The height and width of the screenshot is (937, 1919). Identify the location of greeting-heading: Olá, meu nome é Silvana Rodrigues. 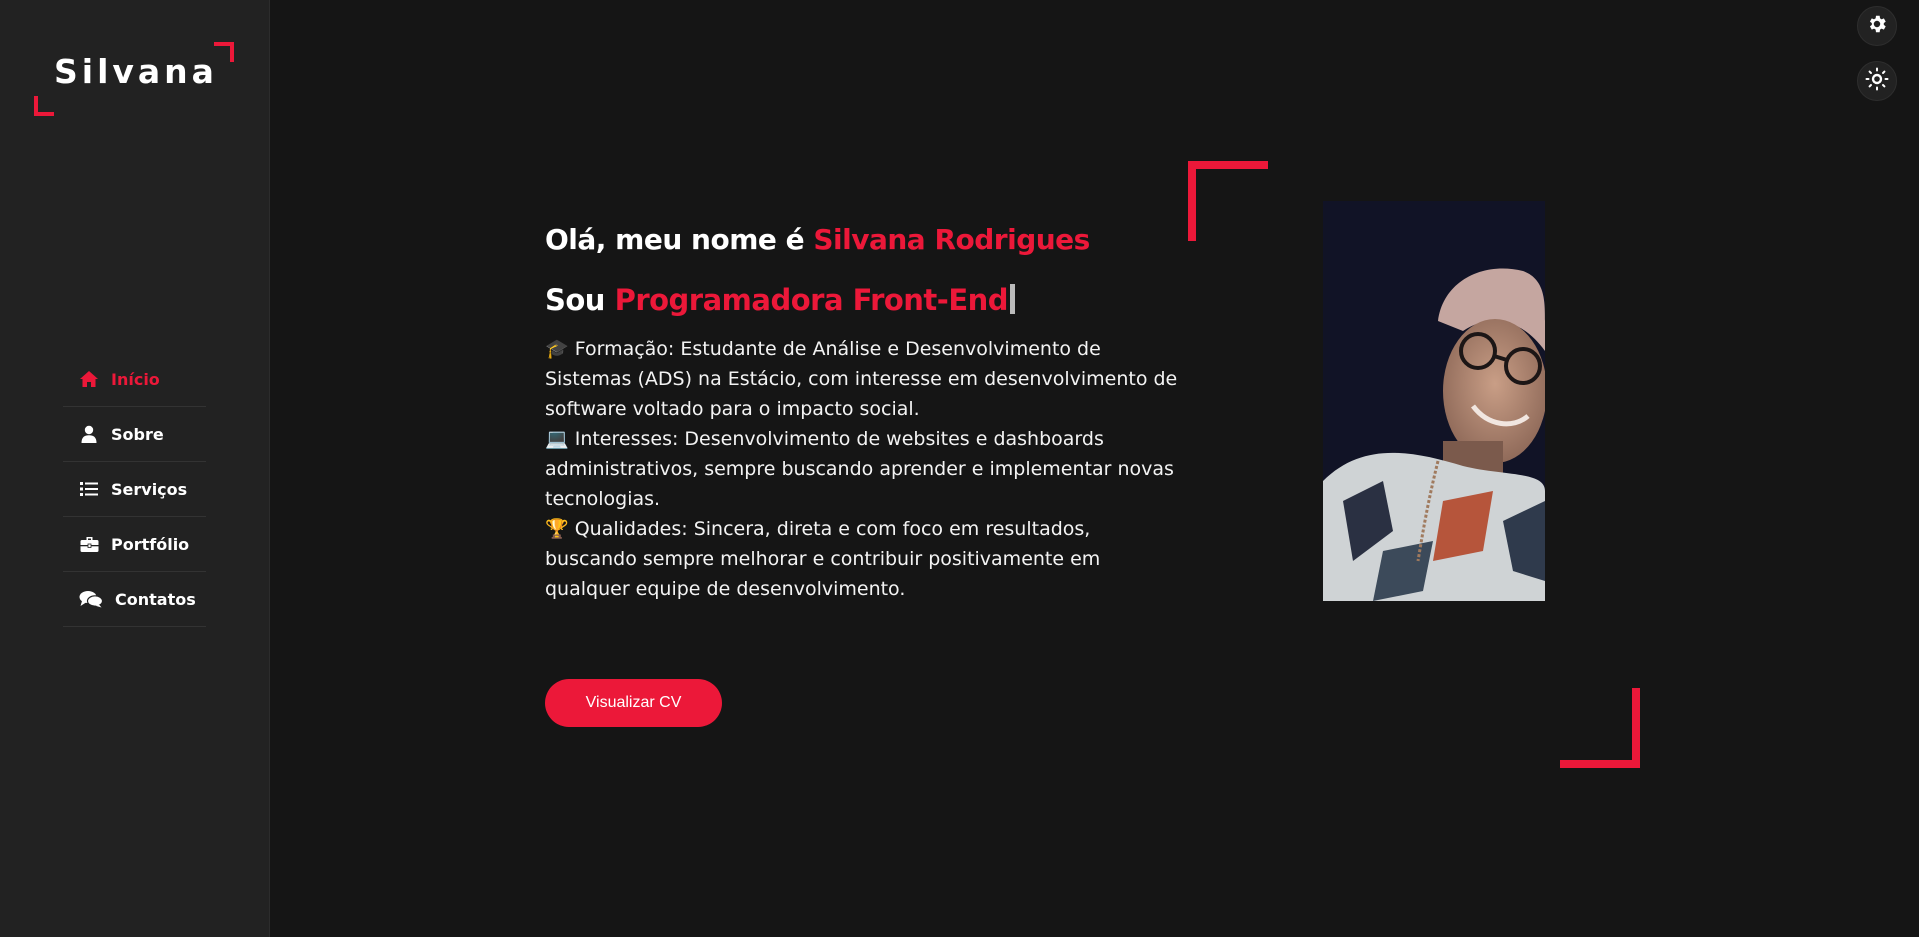
(870, 240).